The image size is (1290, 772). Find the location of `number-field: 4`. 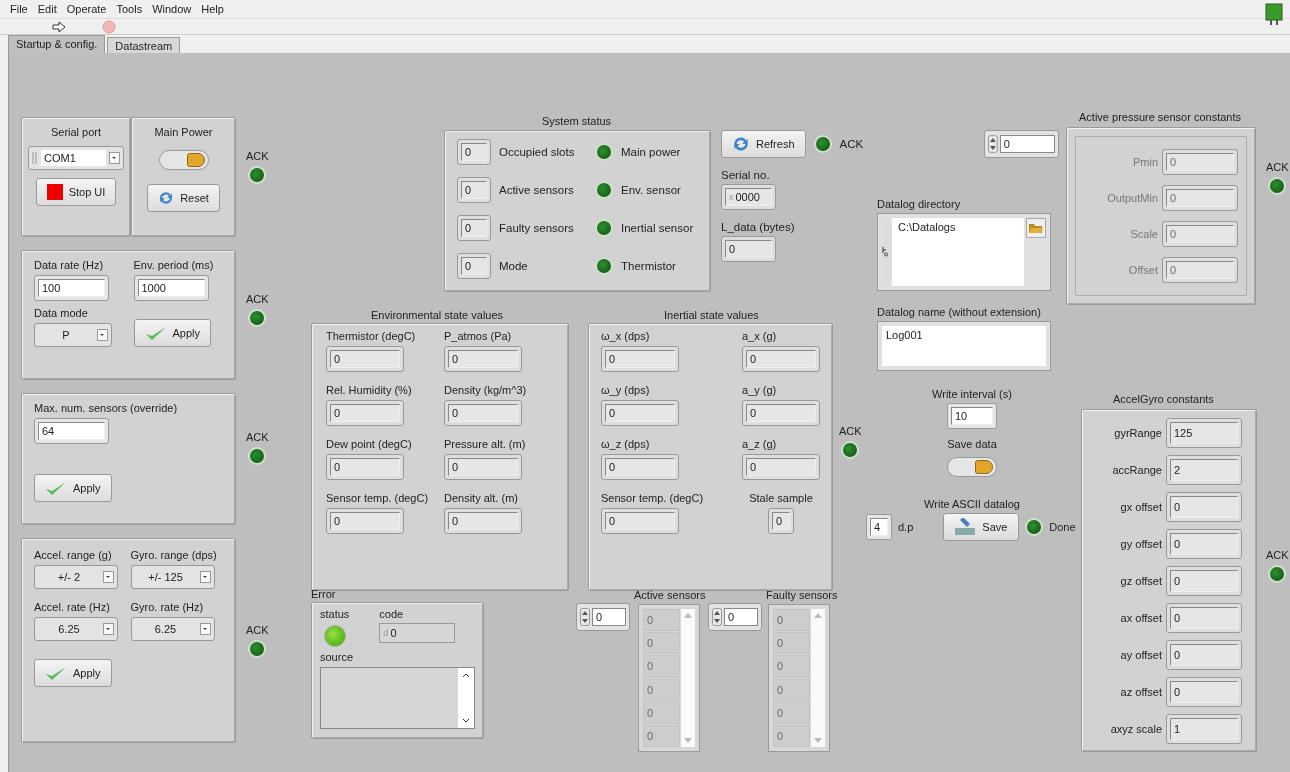

number-field: 4 is located at coordinates (879, 527).